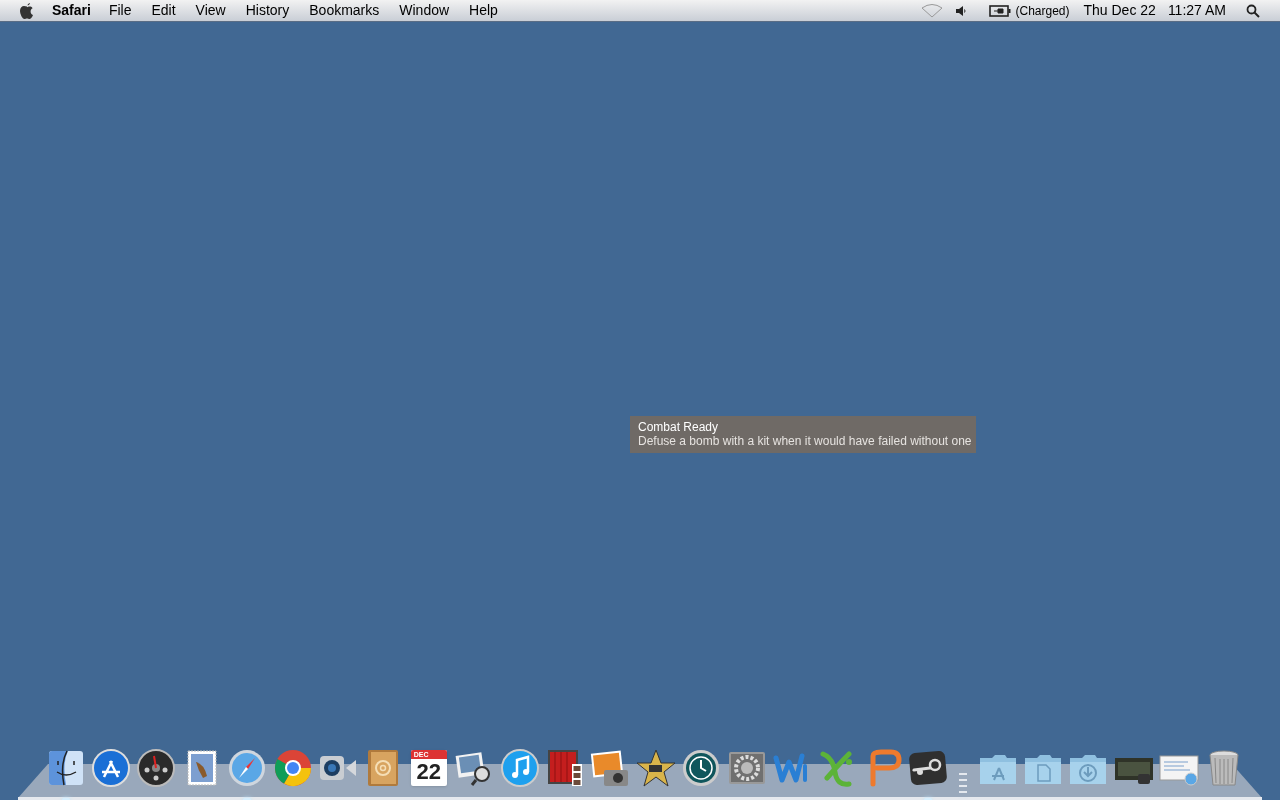  Describe the element at coordinates (210, 10) in the screenshot. I see `menu-item: View` at that location.